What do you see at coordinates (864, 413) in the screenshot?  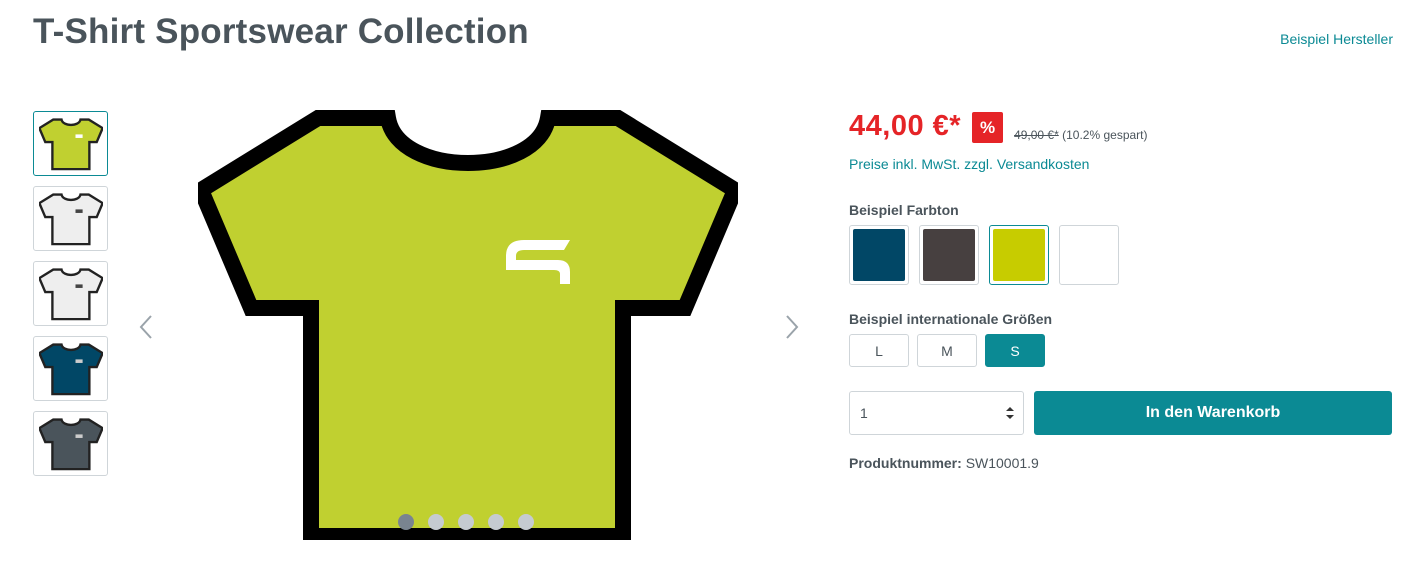 I see `quantity-value: 1` at bounding box center [864, 413].